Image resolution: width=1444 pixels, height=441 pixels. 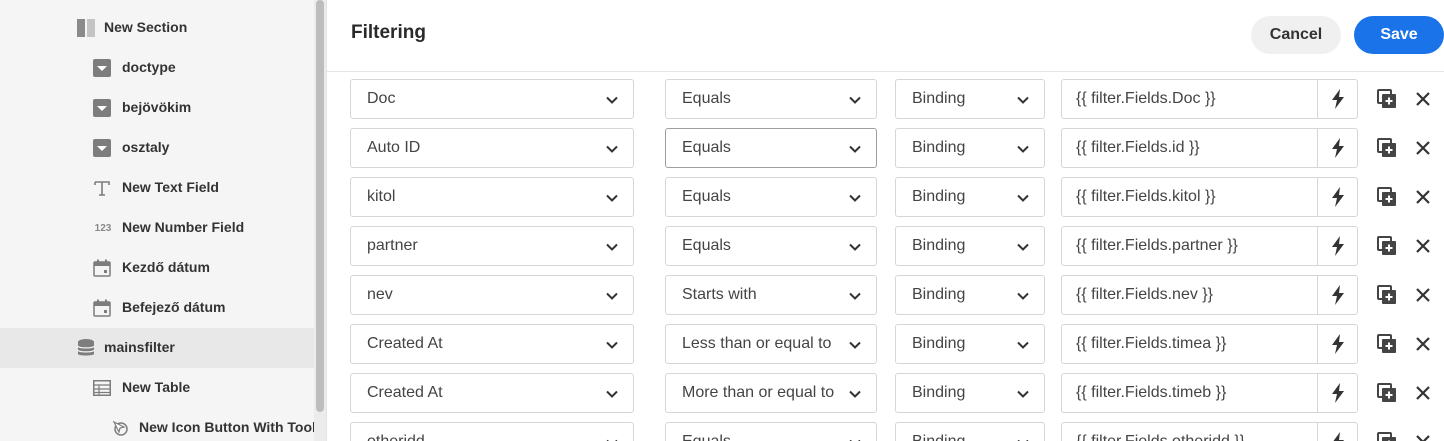 What do you see at coordinates (1144, 294) in the screenshot?
I see `binding-value: {{ filter.Fields.nev }}` at bounding box center [1144, 294].